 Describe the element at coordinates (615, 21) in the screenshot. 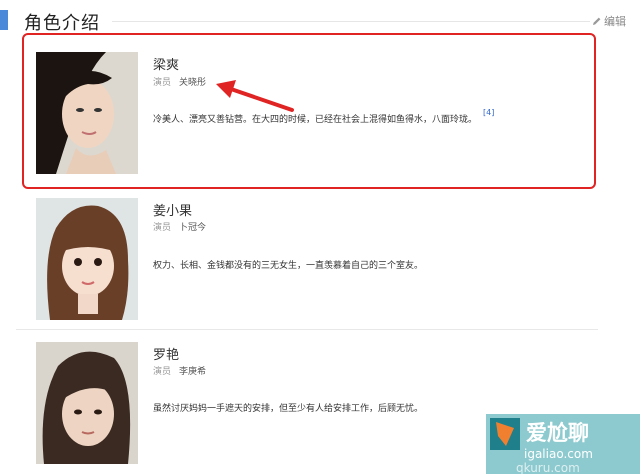

I see `edit-label: 编辑` at that location.